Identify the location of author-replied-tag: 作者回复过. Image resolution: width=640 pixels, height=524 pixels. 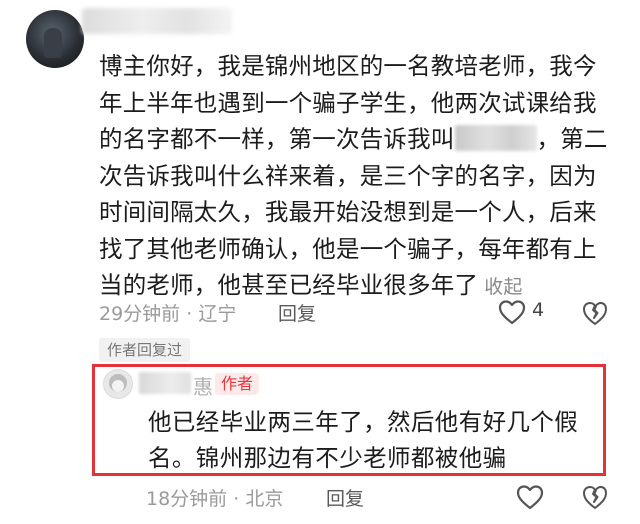
(145, 350).